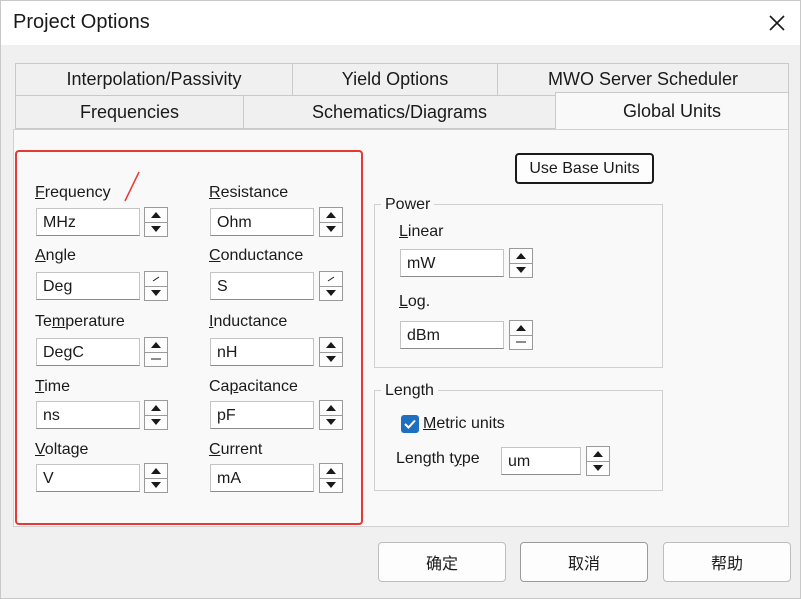 The height and width of the screenshot is (599, 801). I want to click on log-power-field: dBm, so click(452, 335).